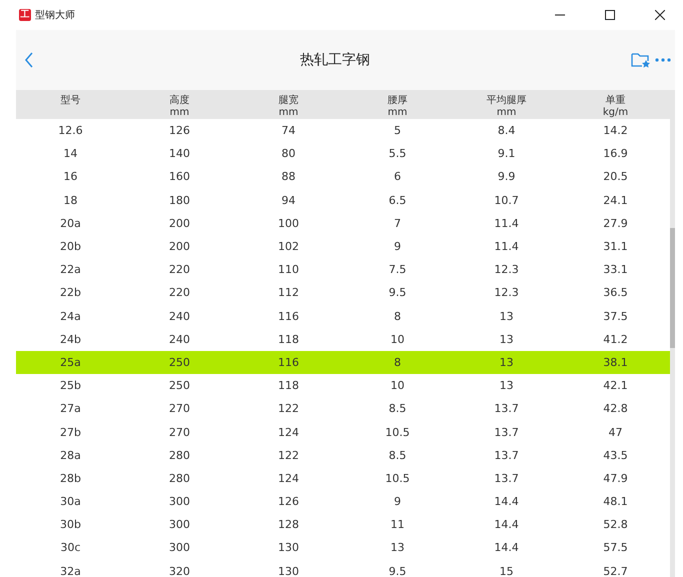 This screenshot has width=683, height=577. What do you see at coordinates (398, 153) in the screenshot?
I see `table-cell-text: 5.5` at bounding box center [398, 153].